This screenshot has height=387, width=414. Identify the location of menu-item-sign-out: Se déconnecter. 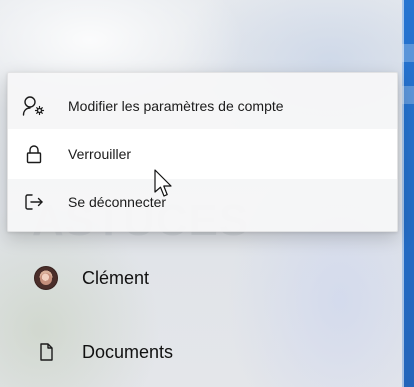
(202, 202).